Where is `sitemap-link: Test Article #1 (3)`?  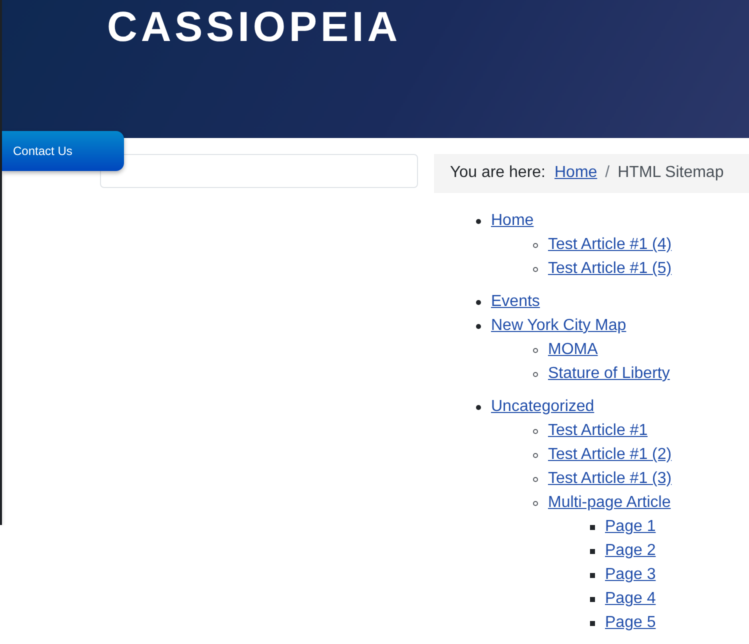
sitemap-link: Test Article #1 (3) is located at coordinates (610, 479).